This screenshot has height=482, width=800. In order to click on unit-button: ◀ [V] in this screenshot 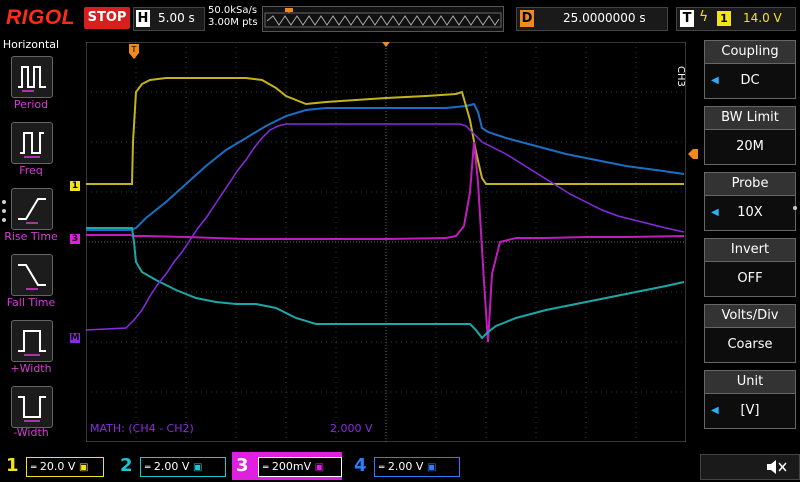, I will do `click(750, 411)`.